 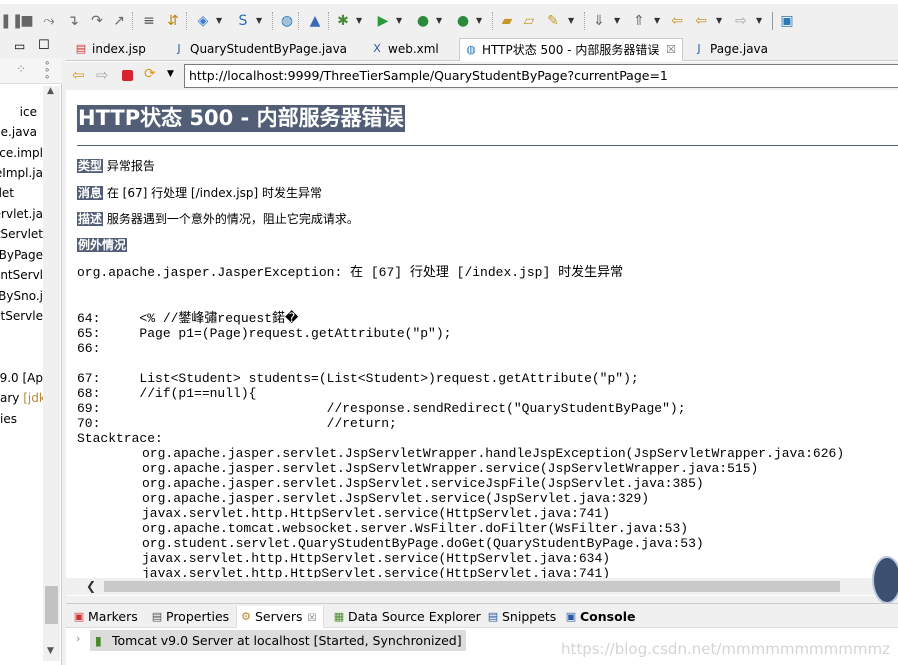 I want to click on open-perspective-icon: ▣, so click(x=787, y=21).